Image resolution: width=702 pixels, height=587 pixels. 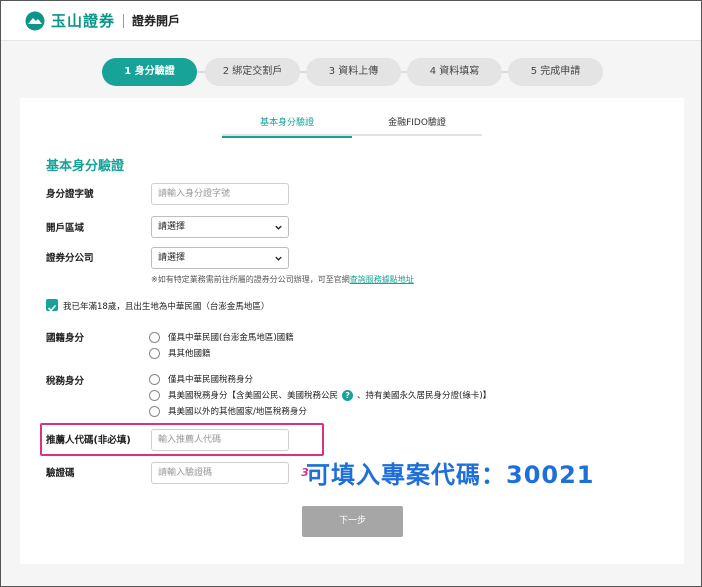 What do you see at coordinates (172, 227) in the screenshot?
I see `region-select-value: 請選擇` at bounding box center [172, 227].